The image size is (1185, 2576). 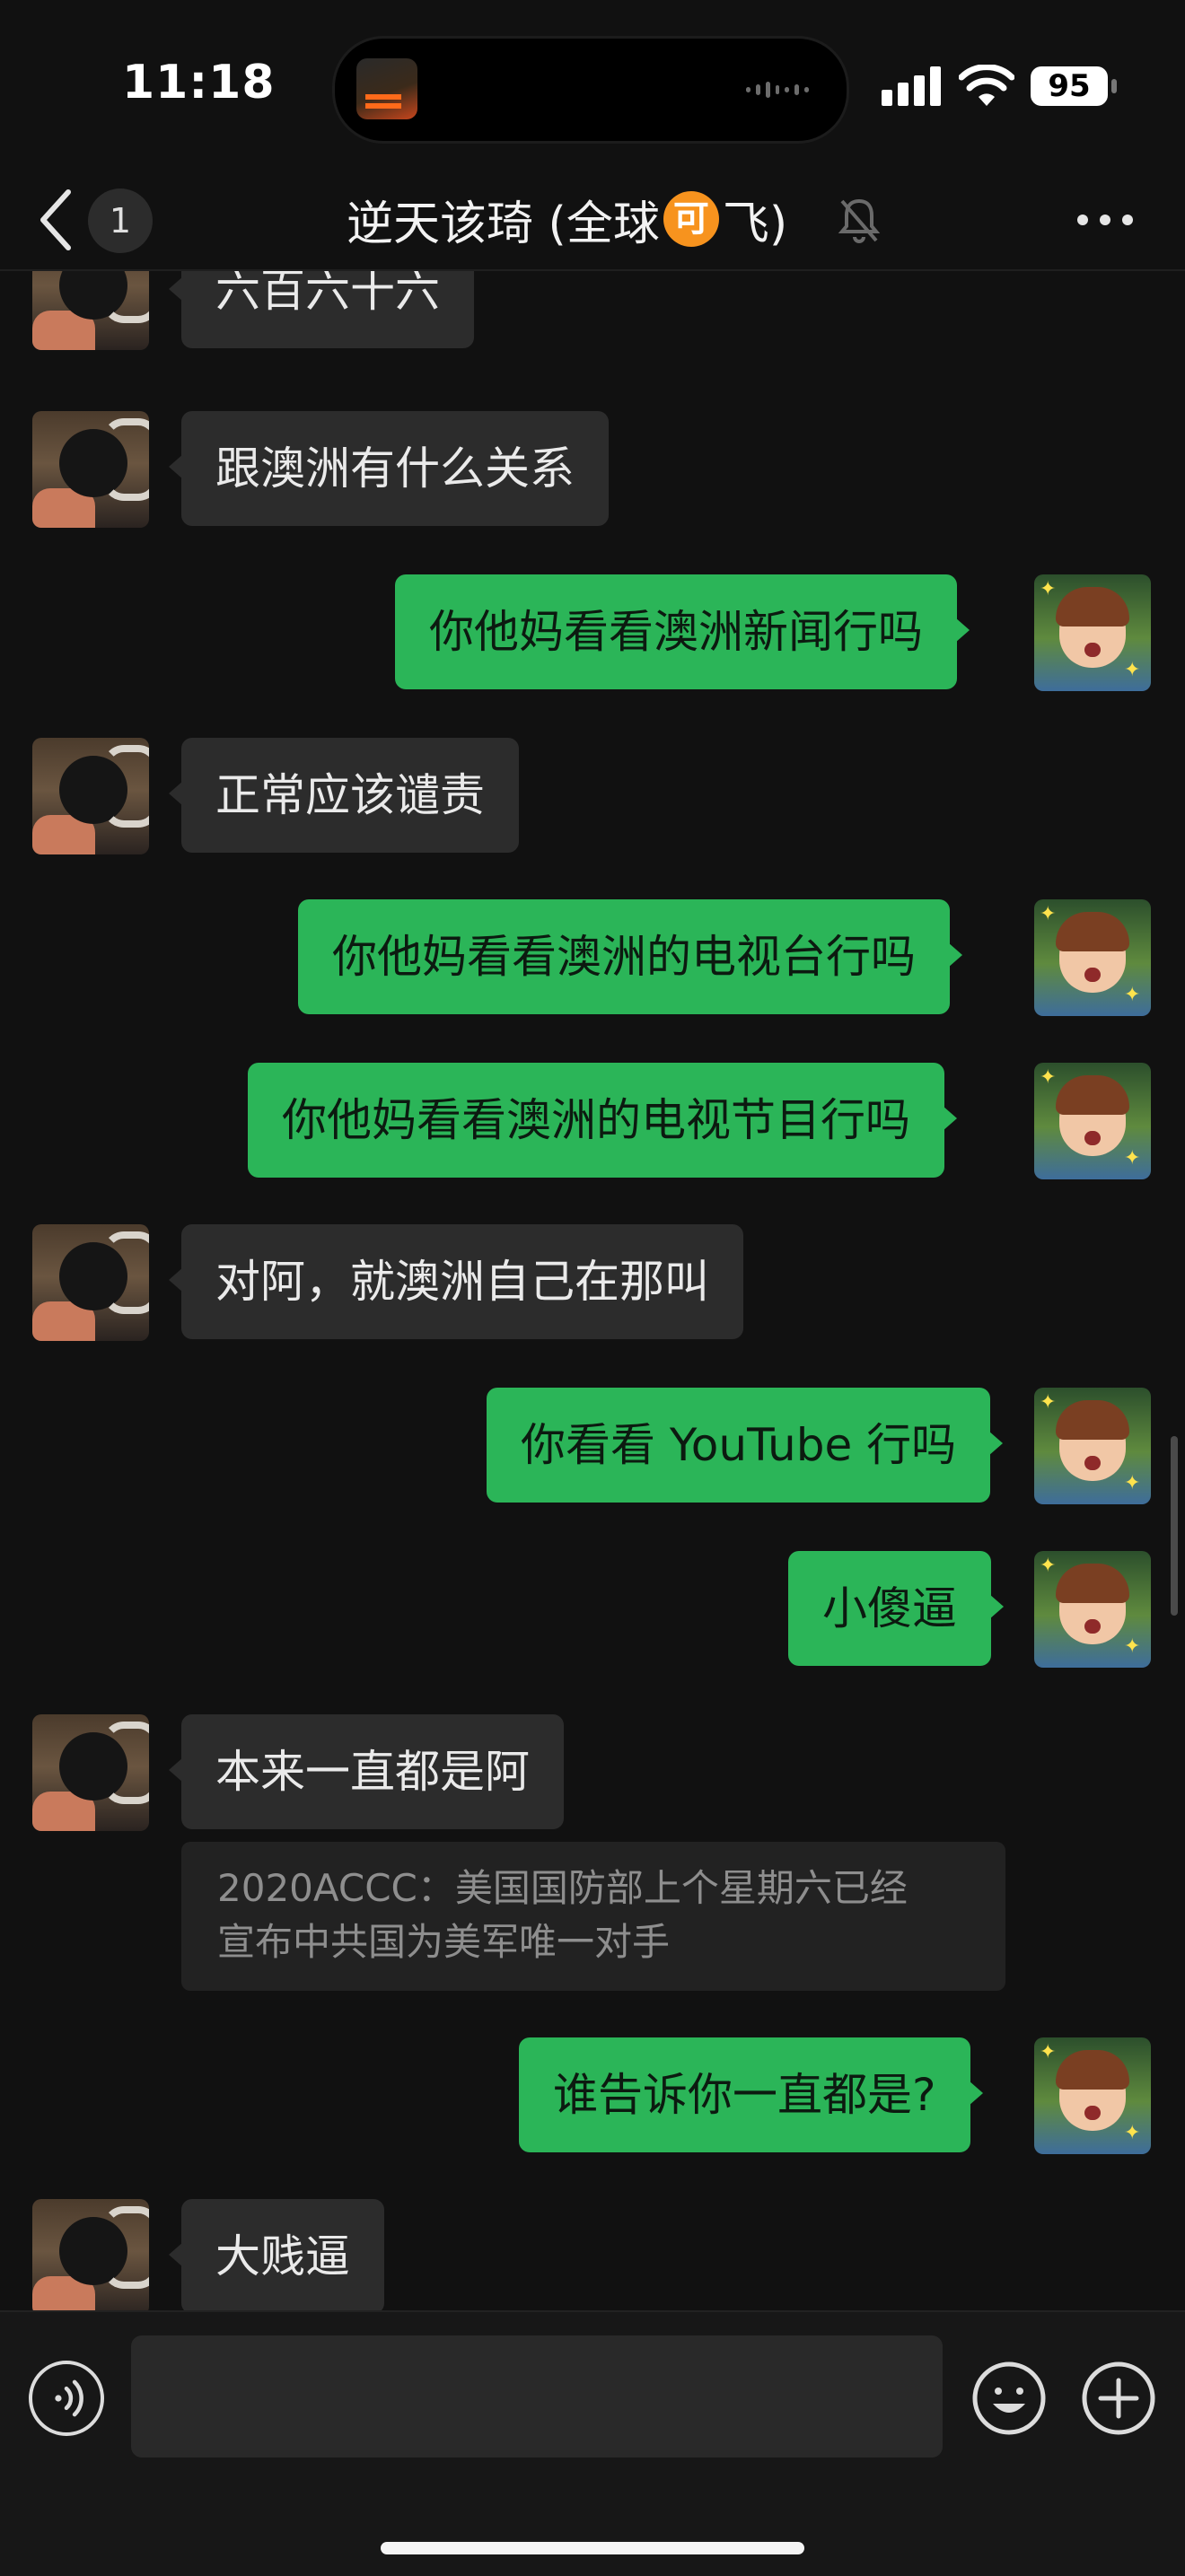 I want to click on voice-input-icon, so click(x=66, y=2398).